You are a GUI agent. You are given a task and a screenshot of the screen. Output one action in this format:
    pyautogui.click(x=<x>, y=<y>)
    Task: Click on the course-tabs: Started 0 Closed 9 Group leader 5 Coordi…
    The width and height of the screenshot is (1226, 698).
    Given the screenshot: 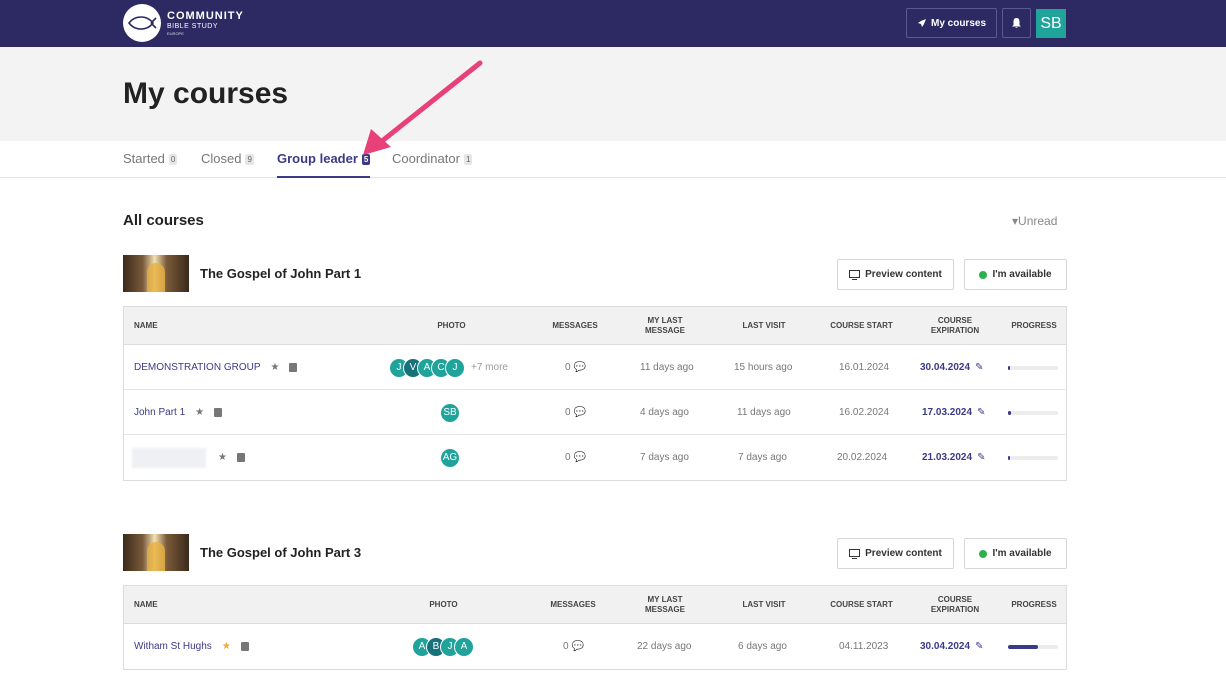 What is the action you would take?
    pyautogui.click(x=613, y=159)
    